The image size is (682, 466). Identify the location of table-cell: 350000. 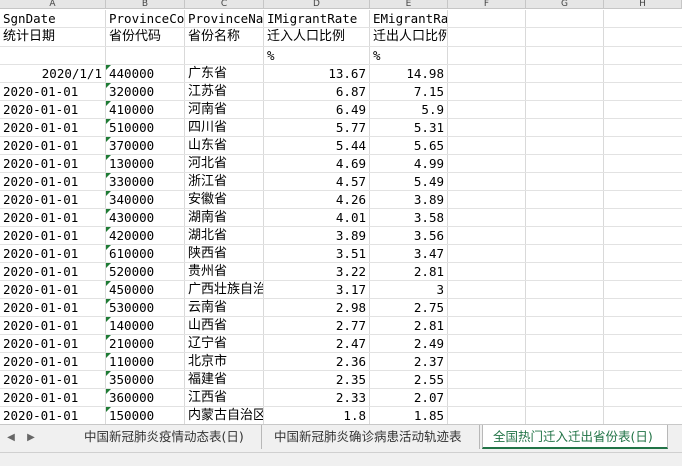
(145, 380).